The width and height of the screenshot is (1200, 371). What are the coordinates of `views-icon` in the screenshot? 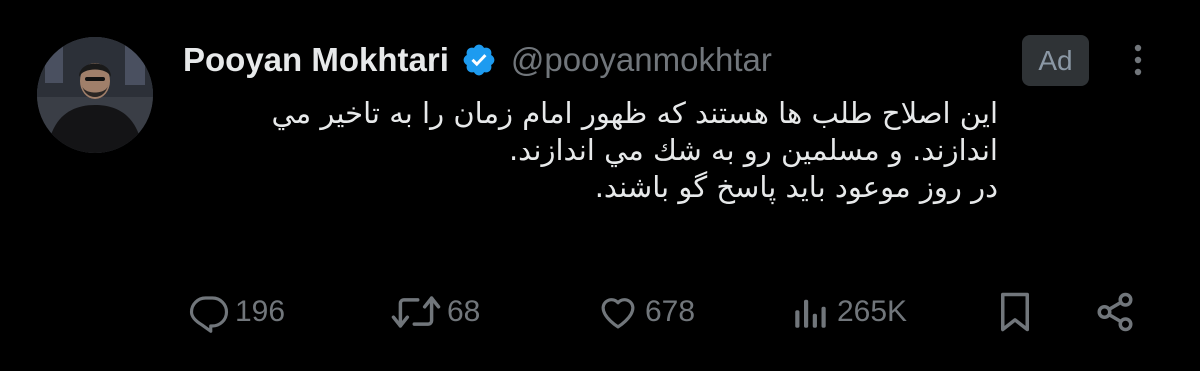 It's located at (811, 312).